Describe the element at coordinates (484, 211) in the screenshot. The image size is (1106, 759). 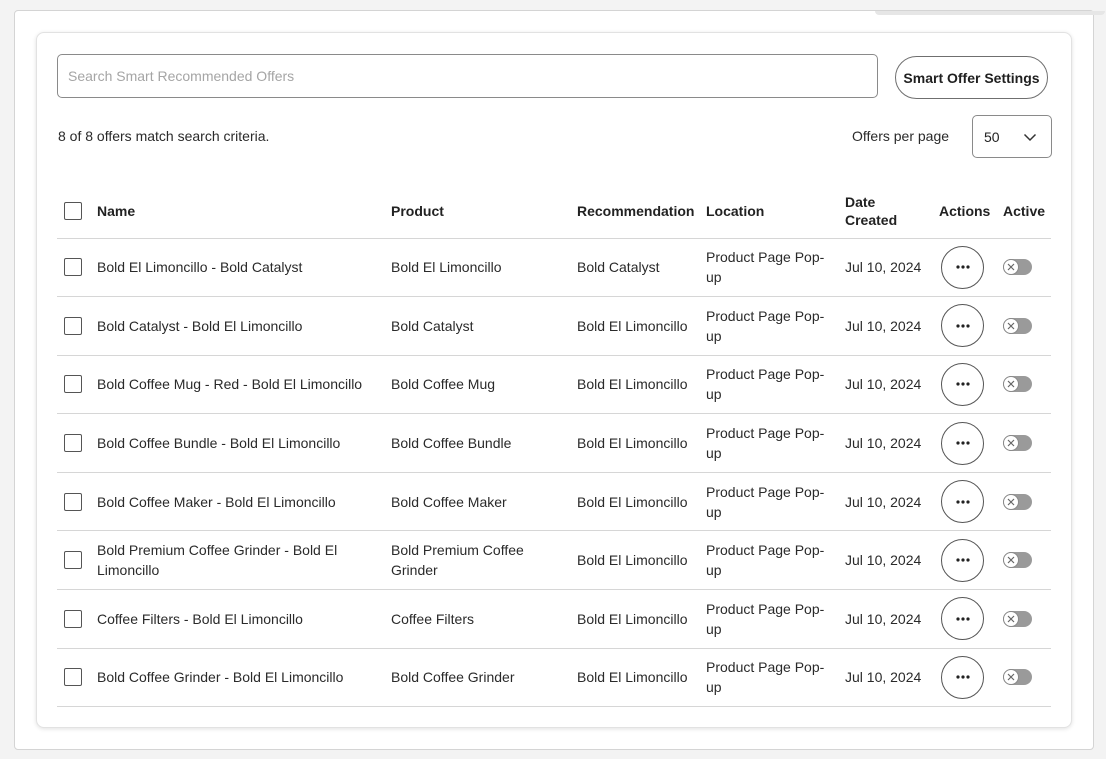
I see `header-product: Product` at that location.